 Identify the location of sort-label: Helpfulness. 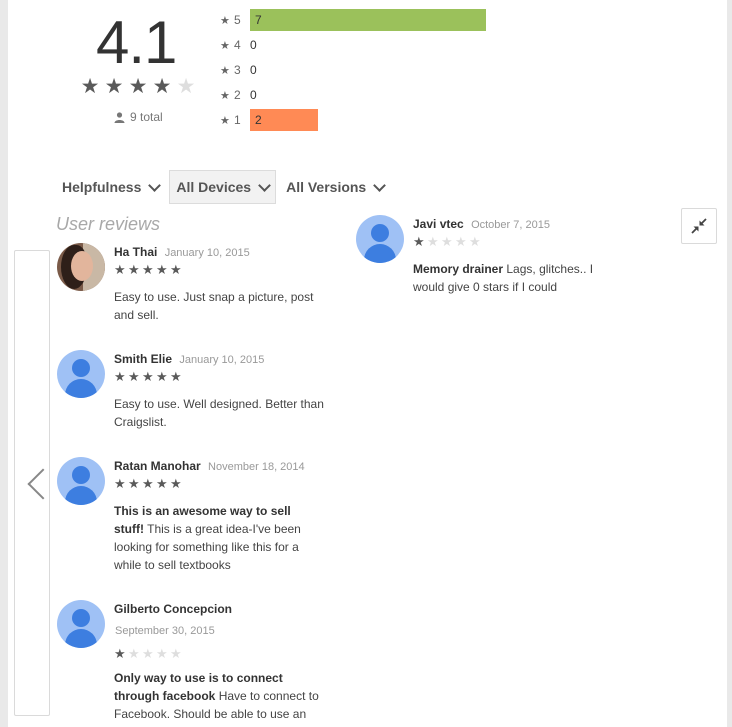
(102, 187).